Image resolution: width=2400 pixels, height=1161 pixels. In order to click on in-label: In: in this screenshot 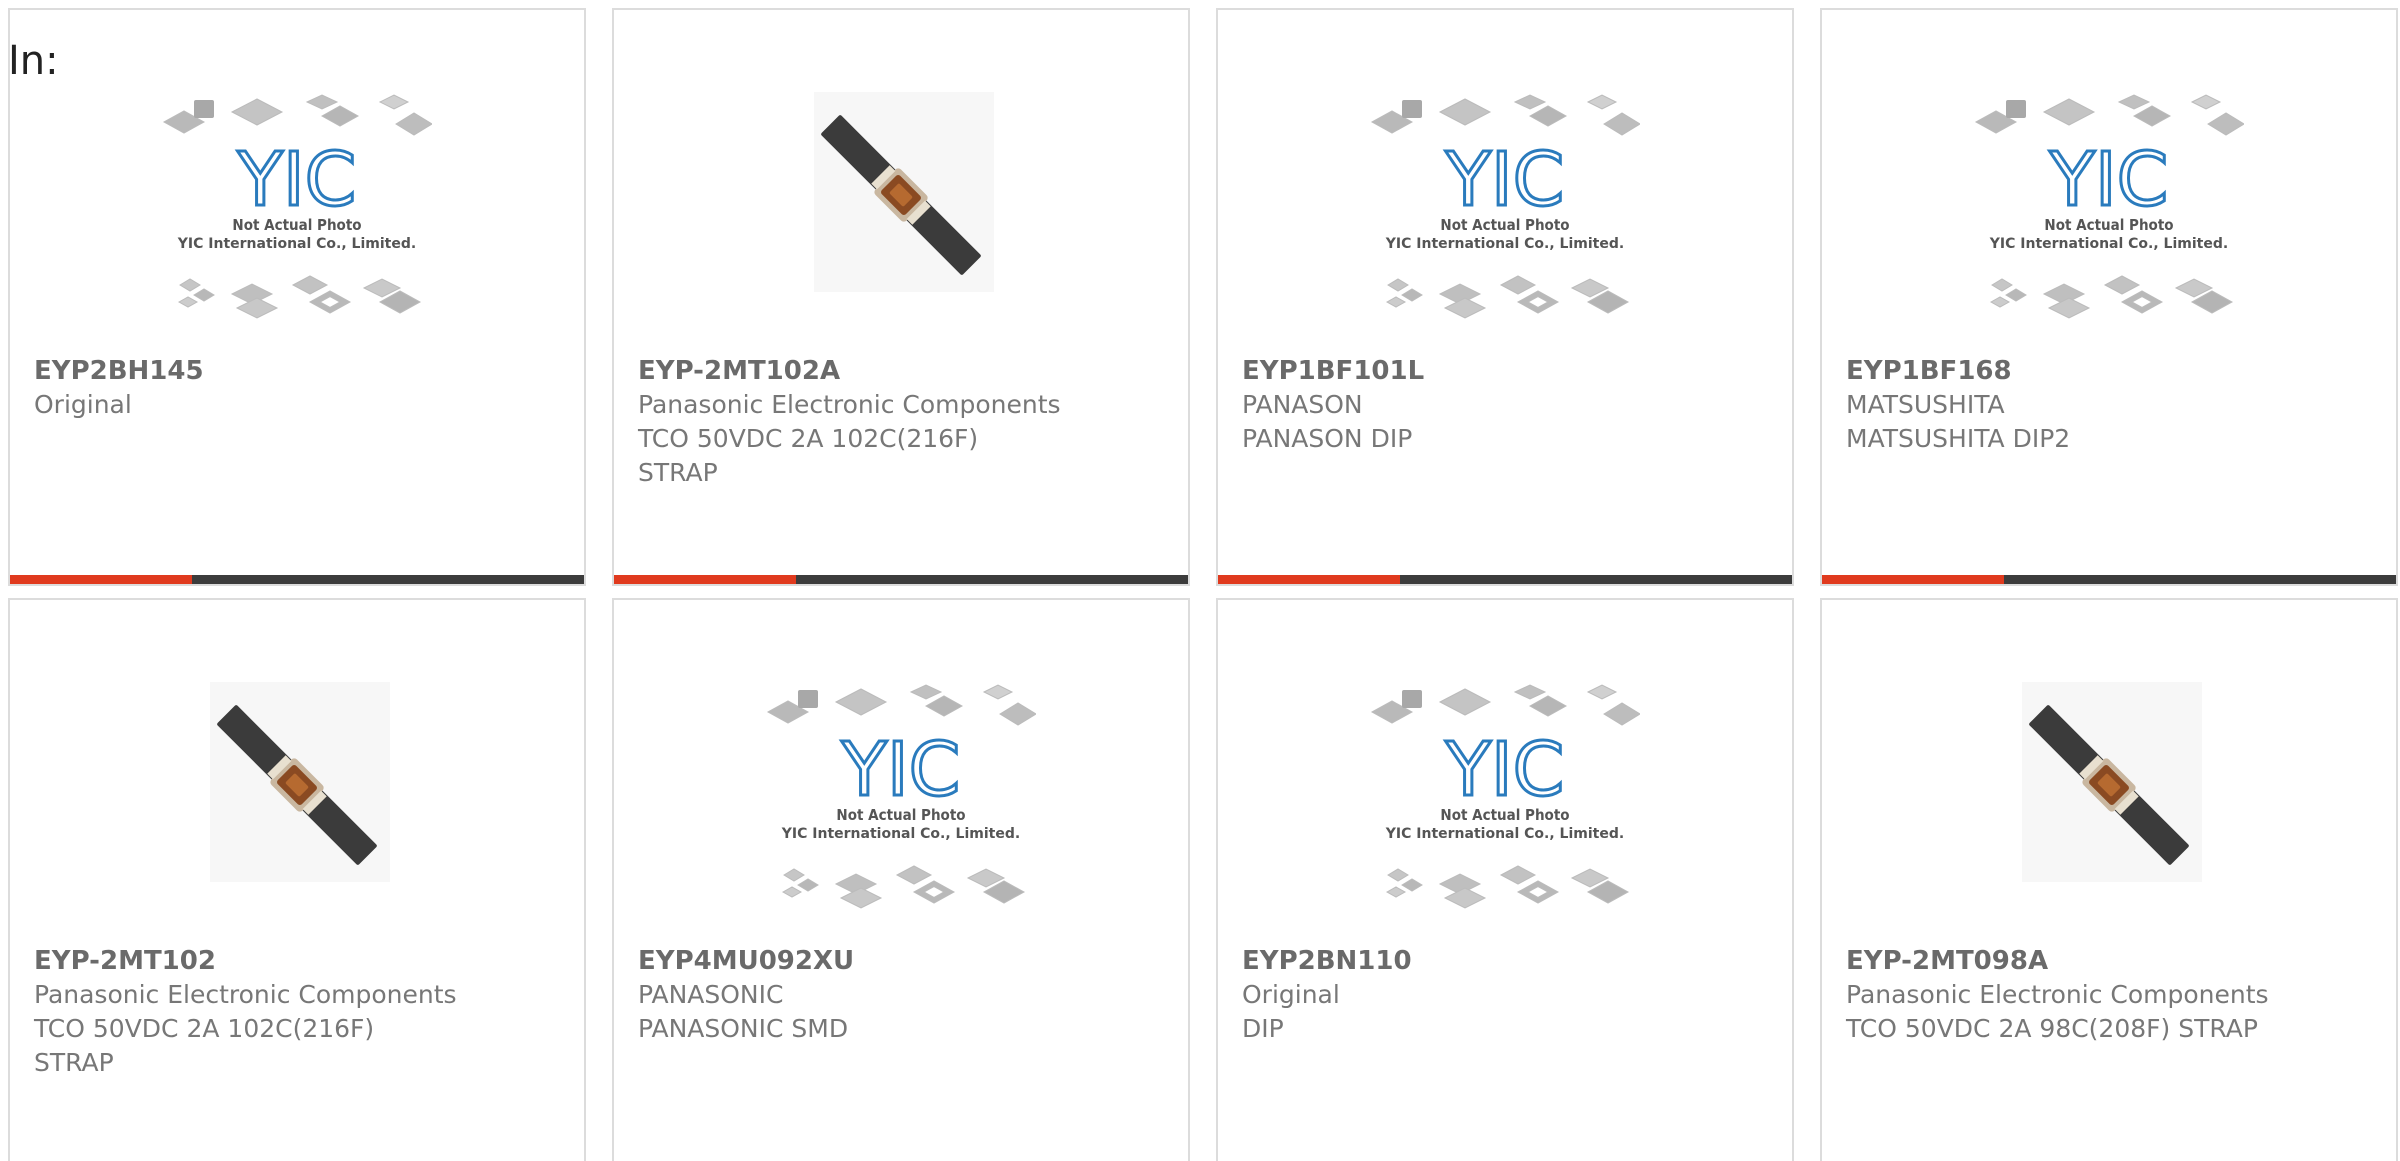, I will do `click(33, 61)`.